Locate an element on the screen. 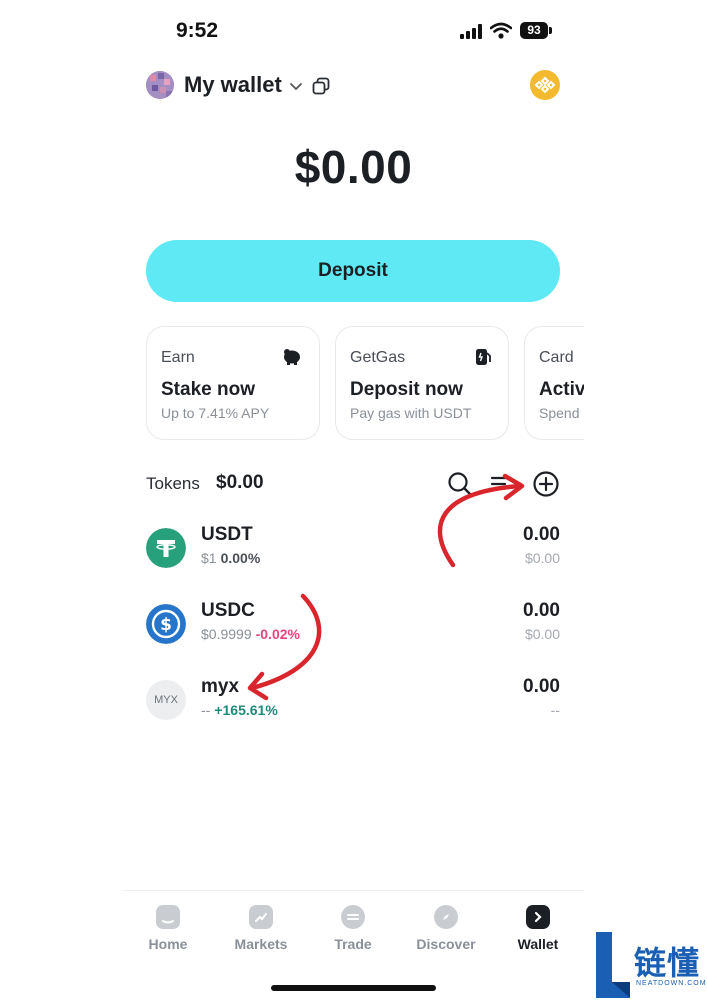 The image size is (707, 1000). nav-label: Markets is located at coordinates (261, 944).